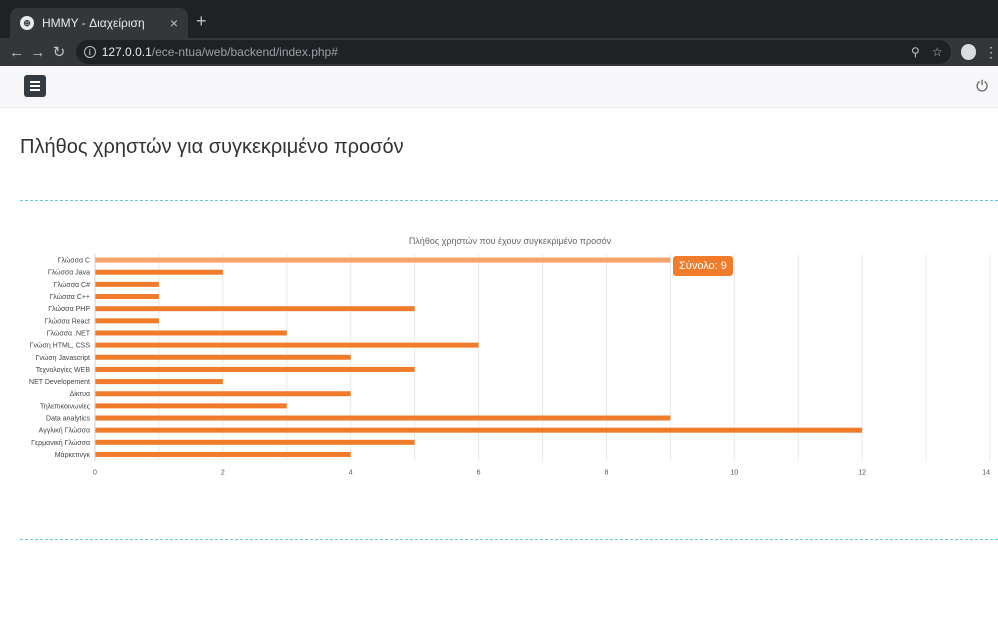  What do you see at coordinates (69, 297) in the screenshot?
I see `category-label: Γλώσσα C++` at bounding box center [69, 297].